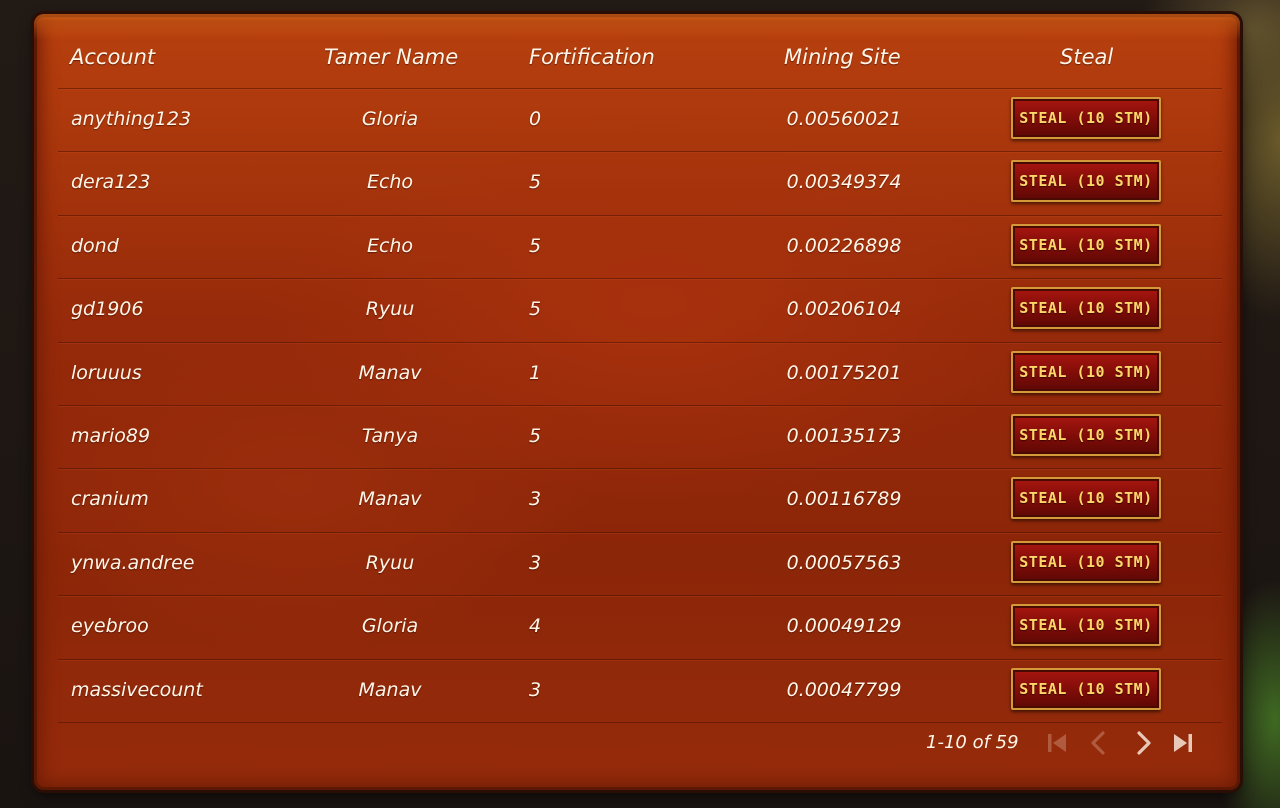 The height and width of the screenshot is (808, 1280). I want to click on account-name: cranium, so click(110, 499).